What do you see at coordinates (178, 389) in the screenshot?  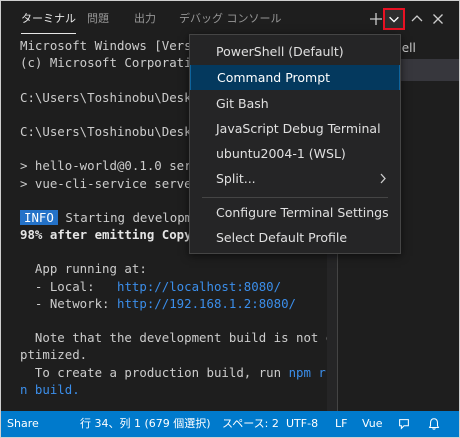 I see `terminal-line-build-cont: n build.` at bounding box center [178, 389].